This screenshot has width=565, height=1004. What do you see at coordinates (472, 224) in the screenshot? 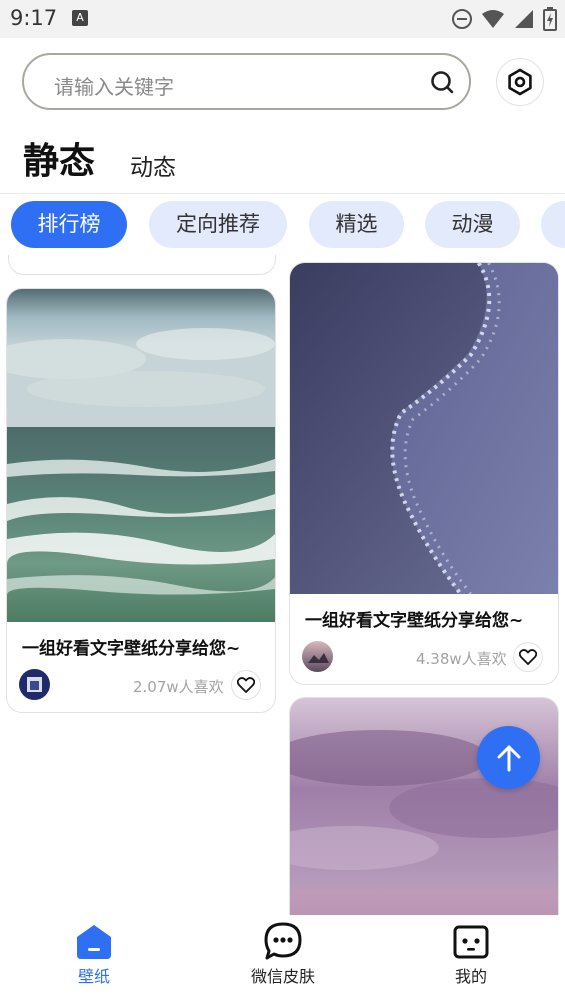
I see `chip-anime: 动漫` at bounding box center [472, 224].